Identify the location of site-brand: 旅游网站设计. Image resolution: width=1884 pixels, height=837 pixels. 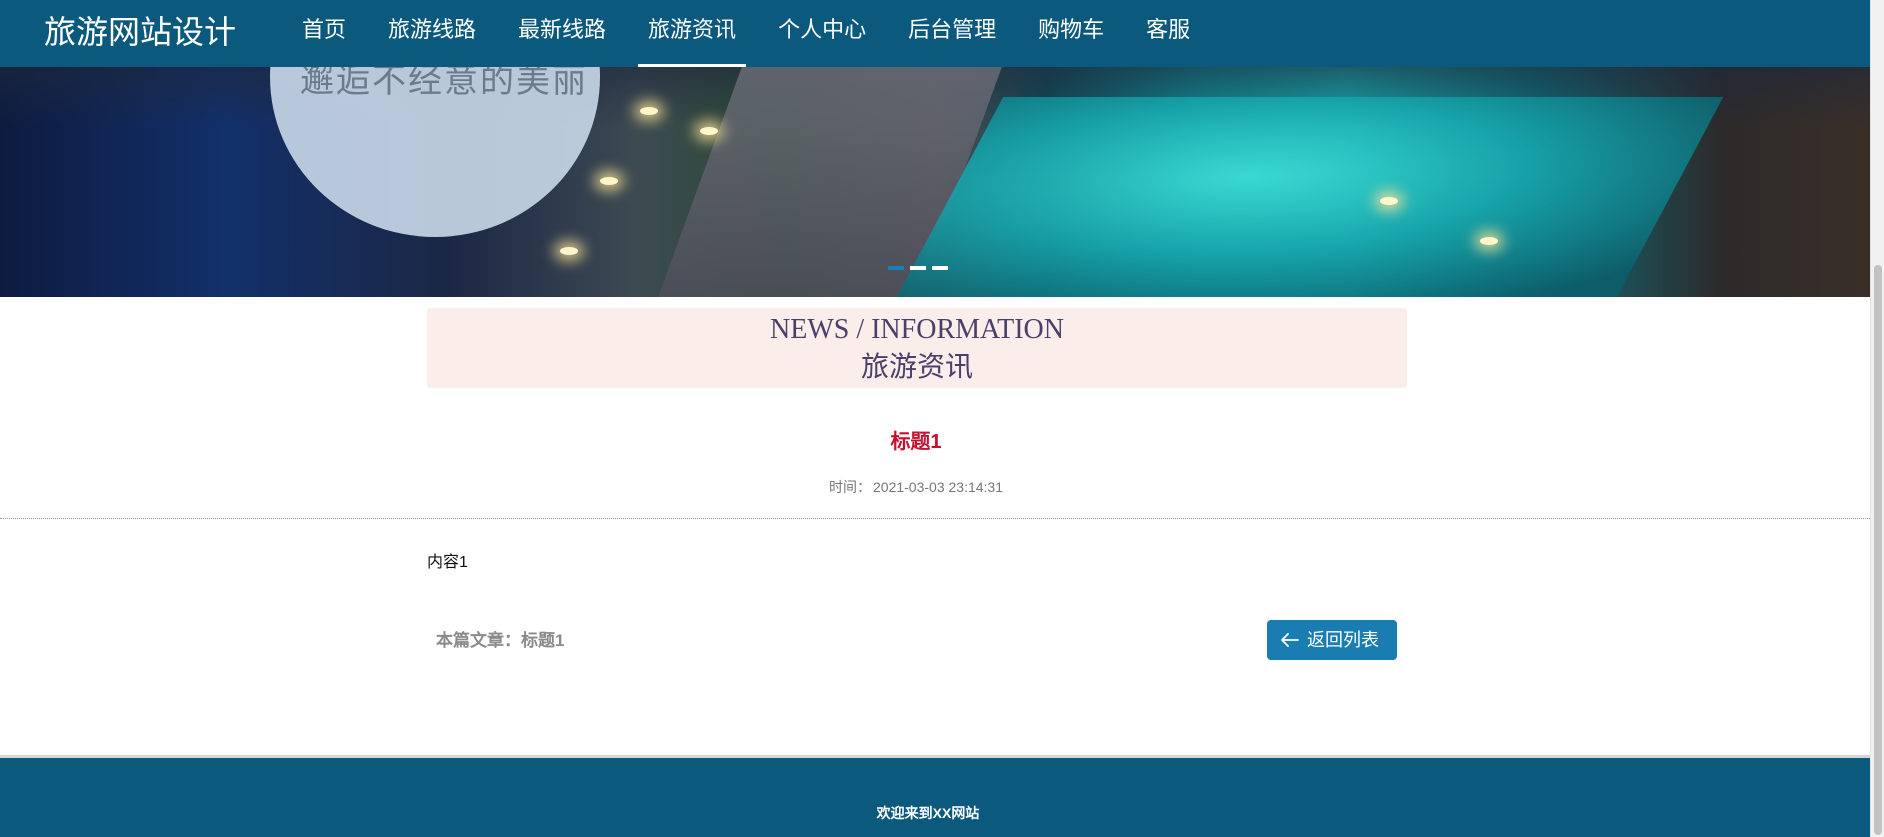
(140, 32).